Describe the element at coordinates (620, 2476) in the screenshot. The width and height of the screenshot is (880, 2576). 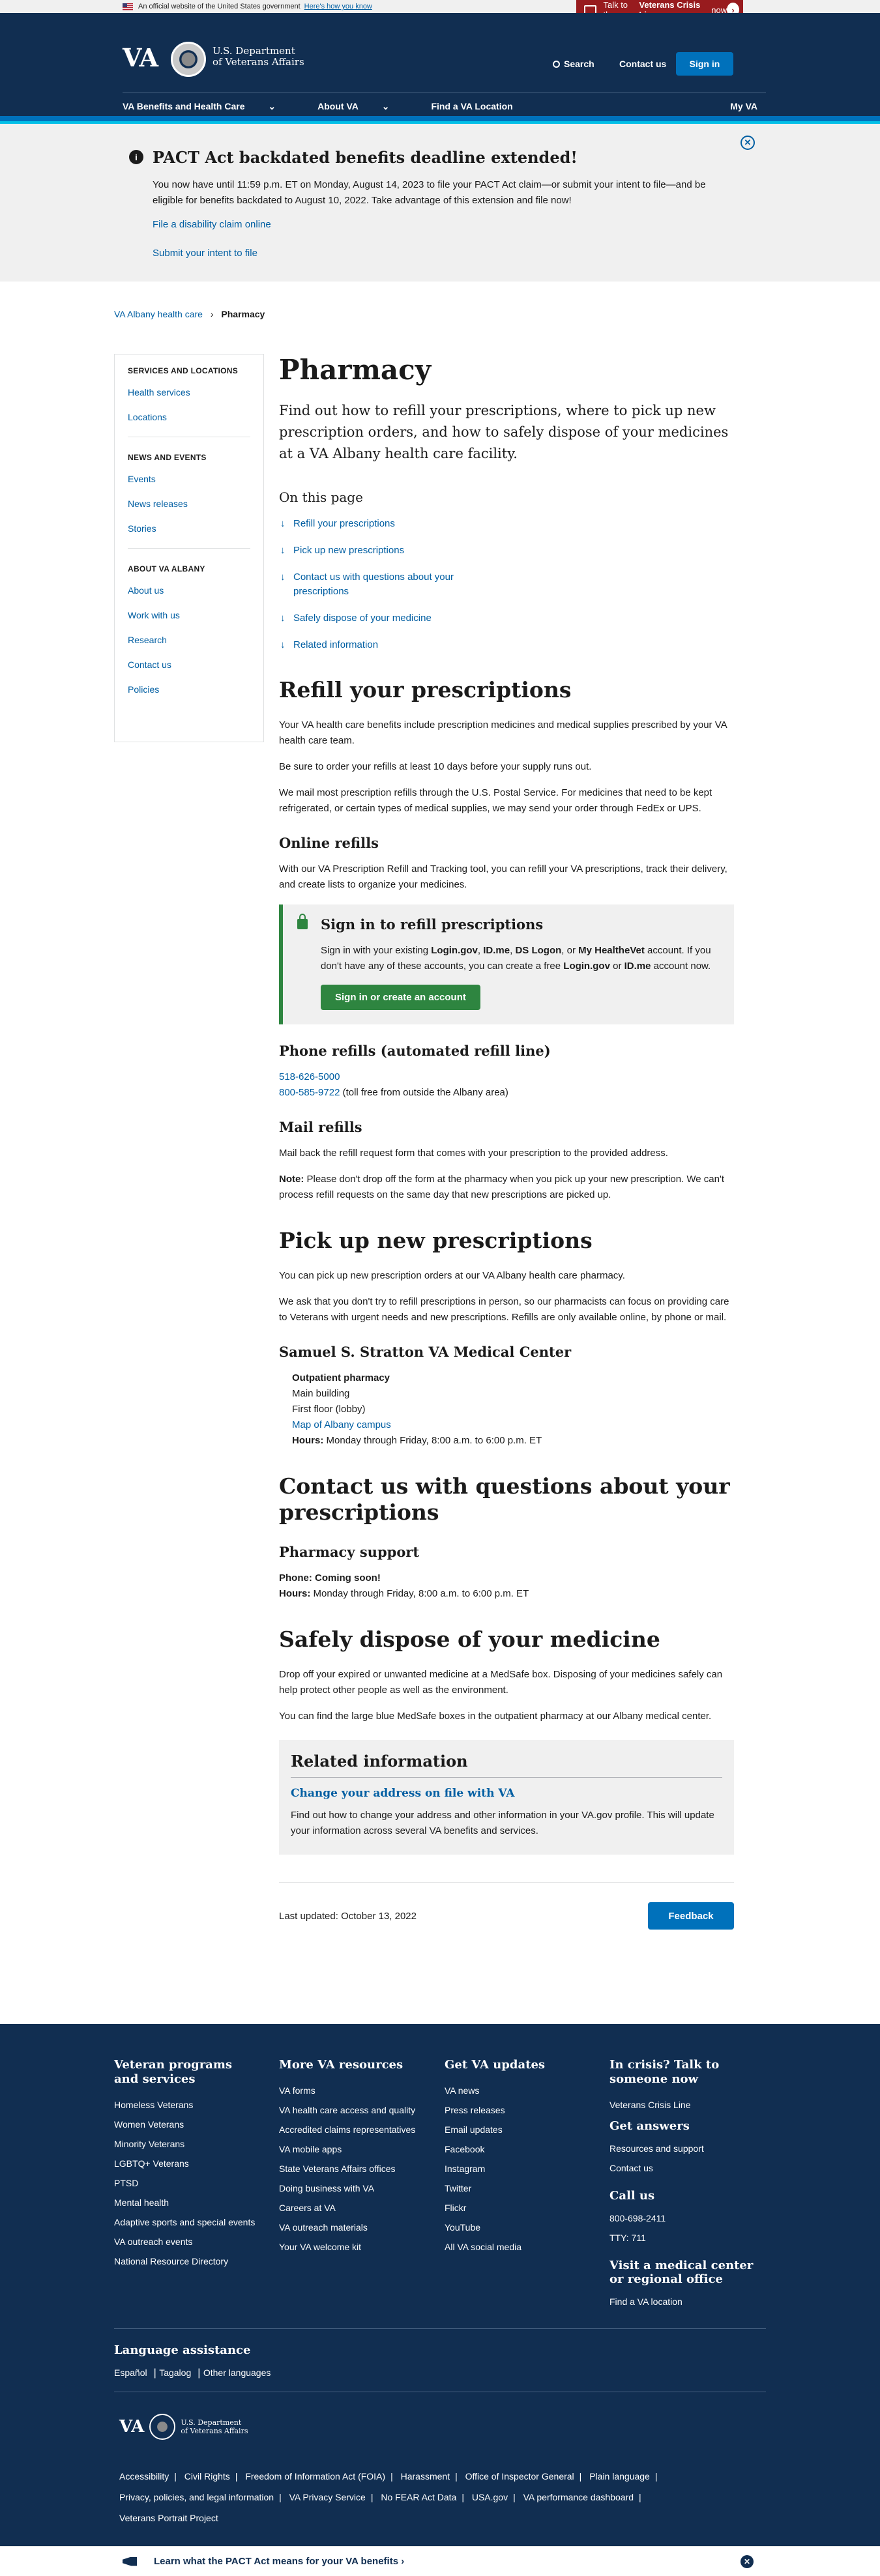
I see `footer-bottom-link: Plain language` at that location.